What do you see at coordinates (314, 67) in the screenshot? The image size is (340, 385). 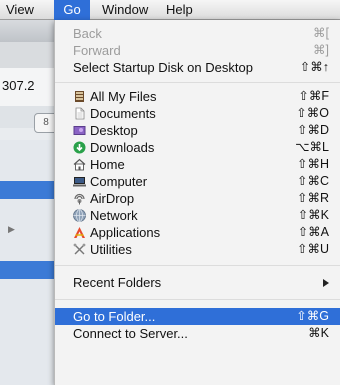 I see `menu-item-shortcut: ⇧⌘↑` at bounding box center [314, 67].